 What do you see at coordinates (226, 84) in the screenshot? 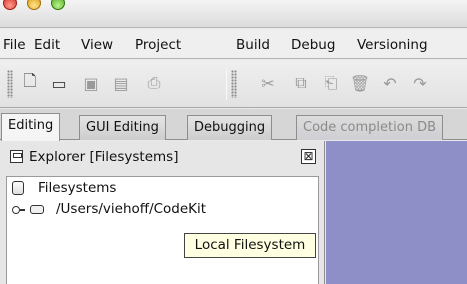
I see `toolbar-separator` at bounding box center [226, 84].